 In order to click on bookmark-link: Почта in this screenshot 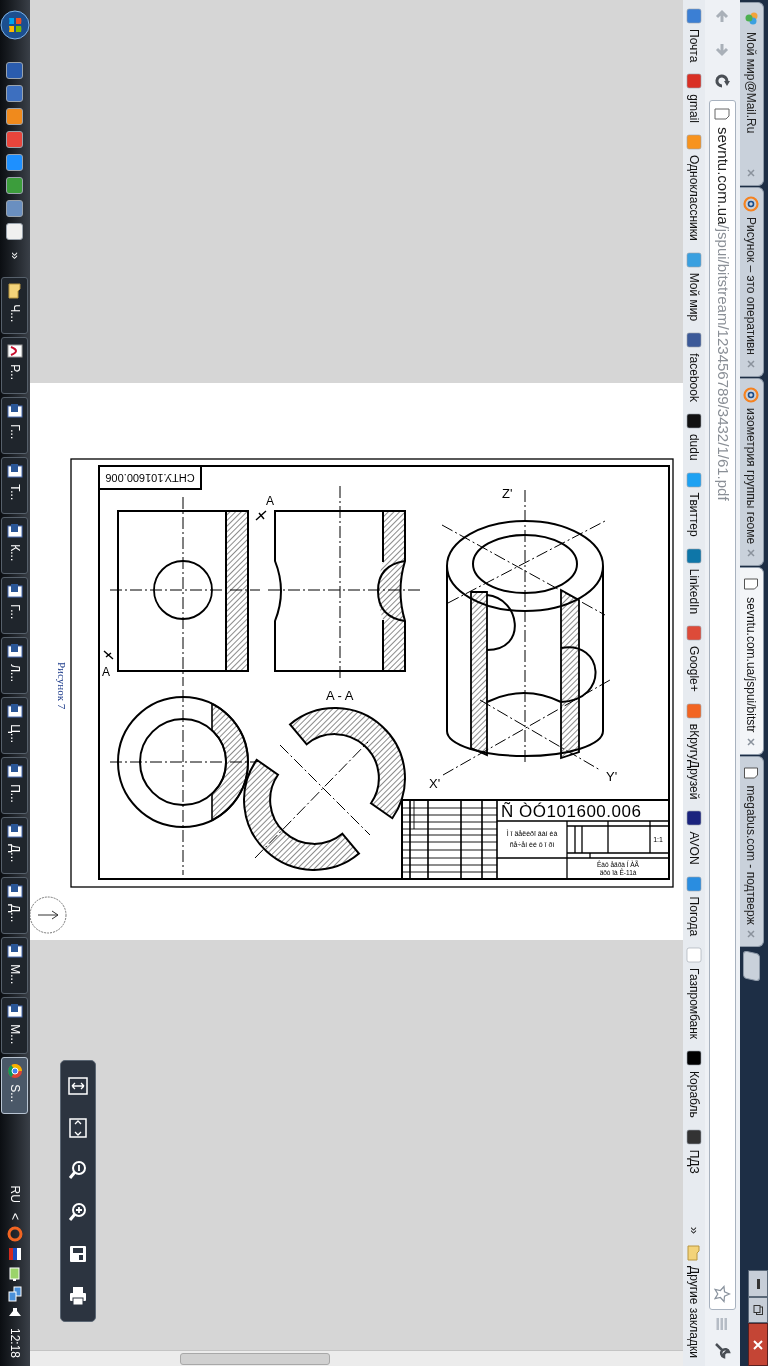, I will do `click(694, 46)`.